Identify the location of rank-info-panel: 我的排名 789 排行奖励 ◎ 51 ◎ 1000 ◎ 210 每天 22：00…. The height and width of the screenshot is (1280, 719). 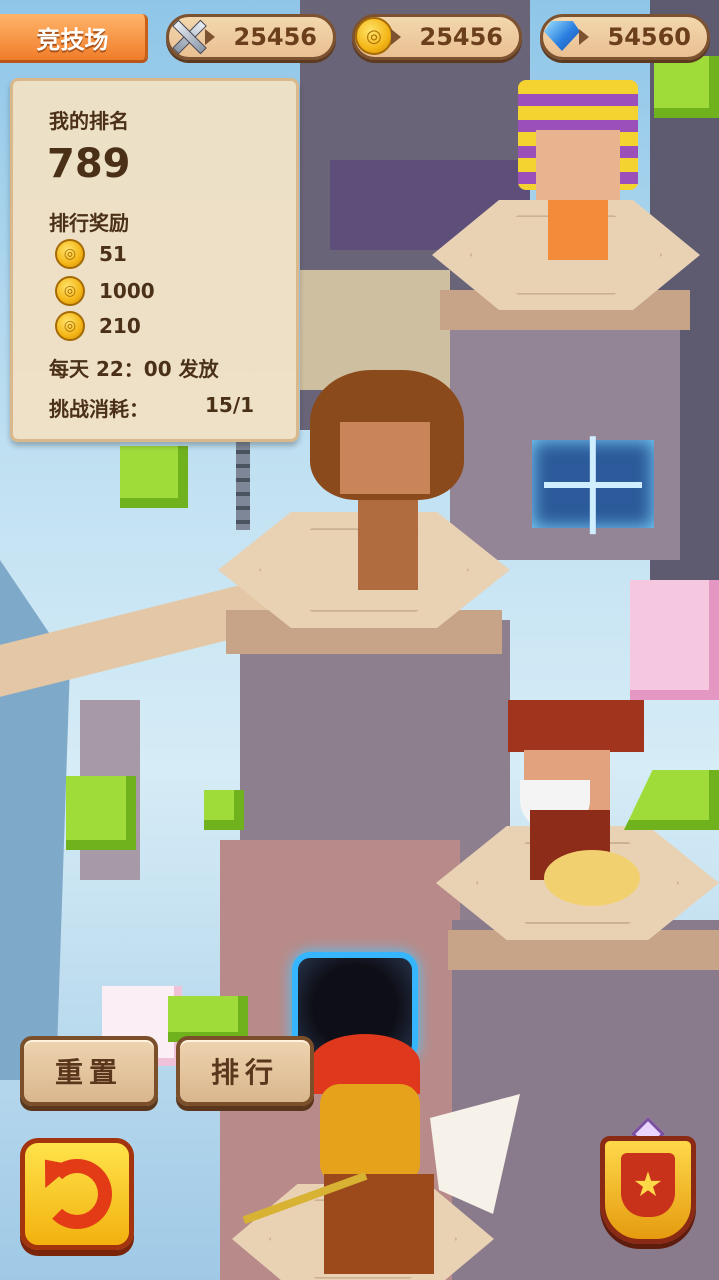
(154, 260).